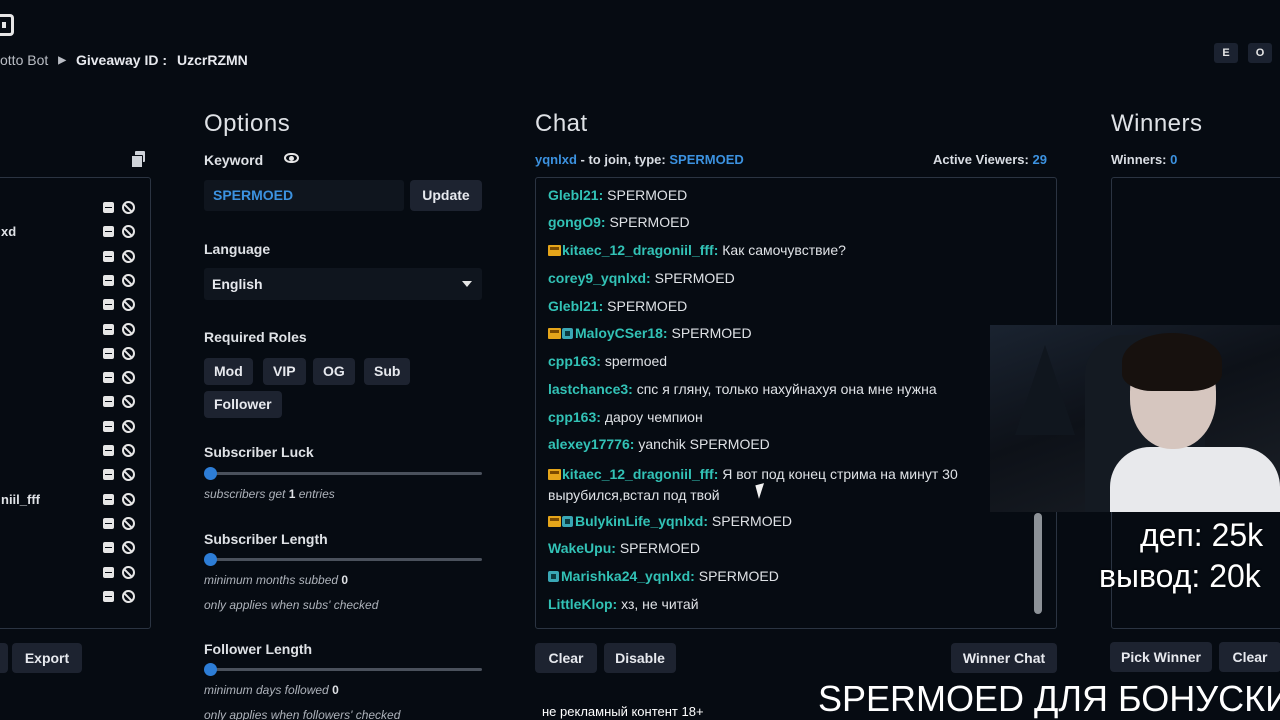 This screenshot has height=720, width=1280. What do you see at coordinates (641, 521) in the screenshot?
I see `chat-username: BulykinLife_yqnlxd:` at bounding box center [641, 521].